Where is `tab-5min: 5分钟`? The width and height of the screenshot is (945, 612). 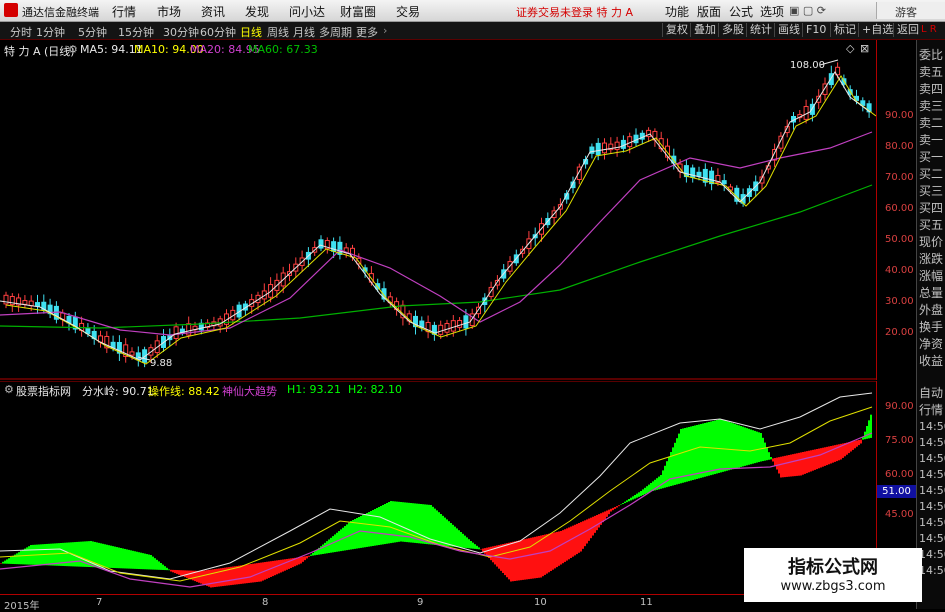
tab-5min: 5分钟 is located at coordinates (92, 32).